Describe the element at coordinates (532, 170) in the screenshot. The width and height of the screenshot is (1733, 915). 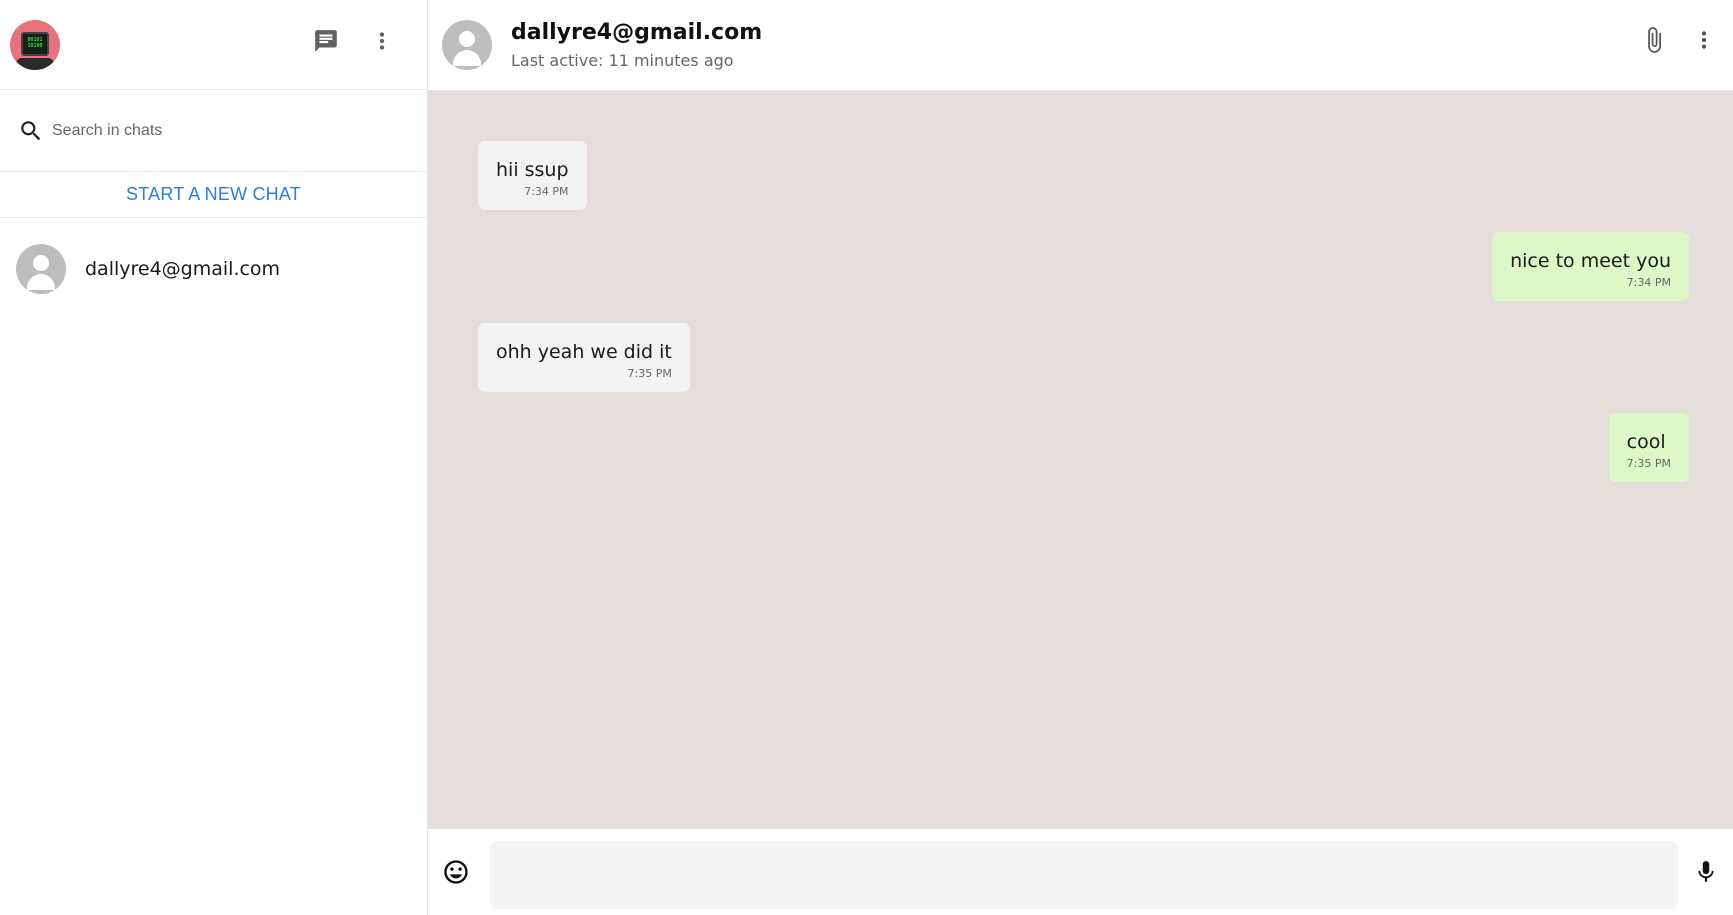
I see `message-text: hii ssup` at that location.